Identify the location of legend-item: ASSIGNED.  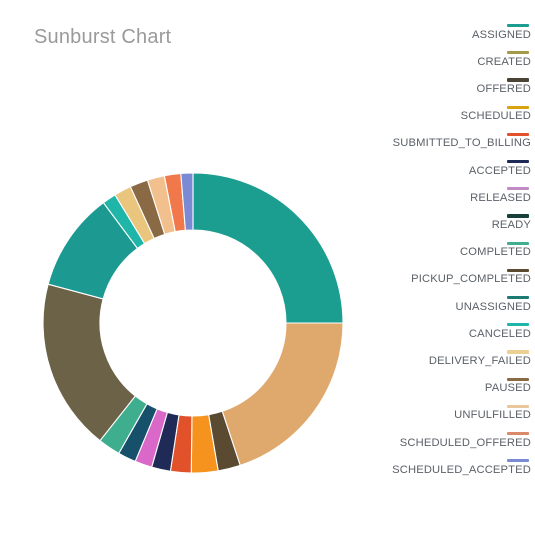
(501, 37).